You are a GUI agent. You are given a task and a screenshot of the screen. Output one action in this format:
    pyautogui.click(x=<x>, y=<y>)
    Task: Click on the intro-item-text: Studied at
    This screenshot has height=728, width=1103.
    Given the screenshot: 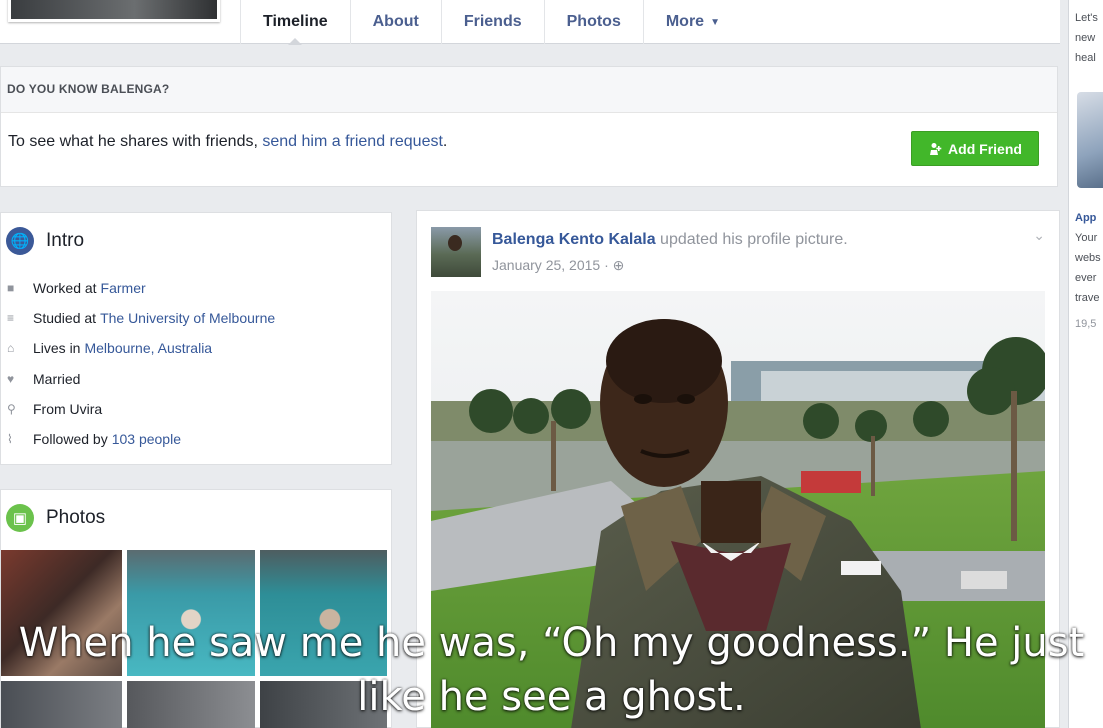 What is the action you would take?
    pyautogui.click(x=65, y=318)
    